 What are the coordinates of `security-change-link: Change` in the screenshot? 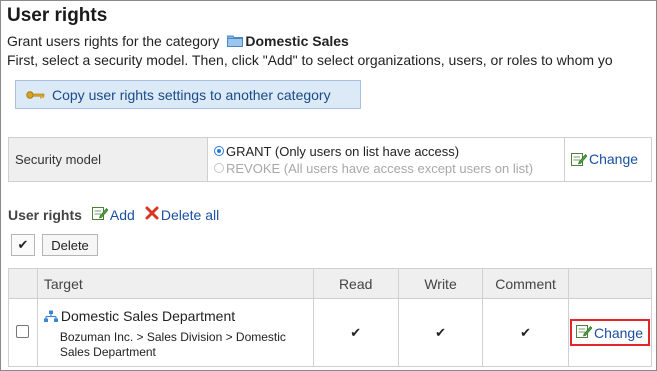 It's located at (604, 159).